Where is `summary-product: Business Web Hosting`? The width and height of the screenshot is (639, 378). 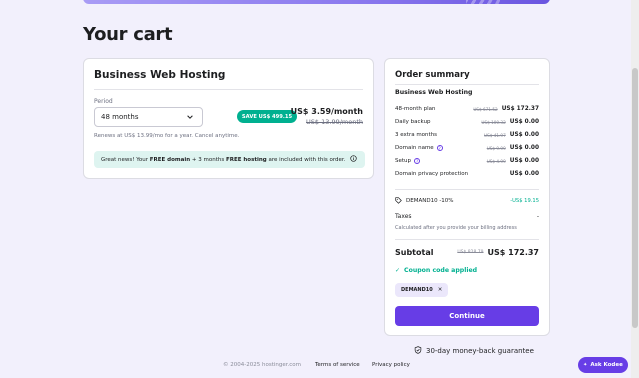 summary-product: Business Web Hosting is located at coordinates (434, 92).